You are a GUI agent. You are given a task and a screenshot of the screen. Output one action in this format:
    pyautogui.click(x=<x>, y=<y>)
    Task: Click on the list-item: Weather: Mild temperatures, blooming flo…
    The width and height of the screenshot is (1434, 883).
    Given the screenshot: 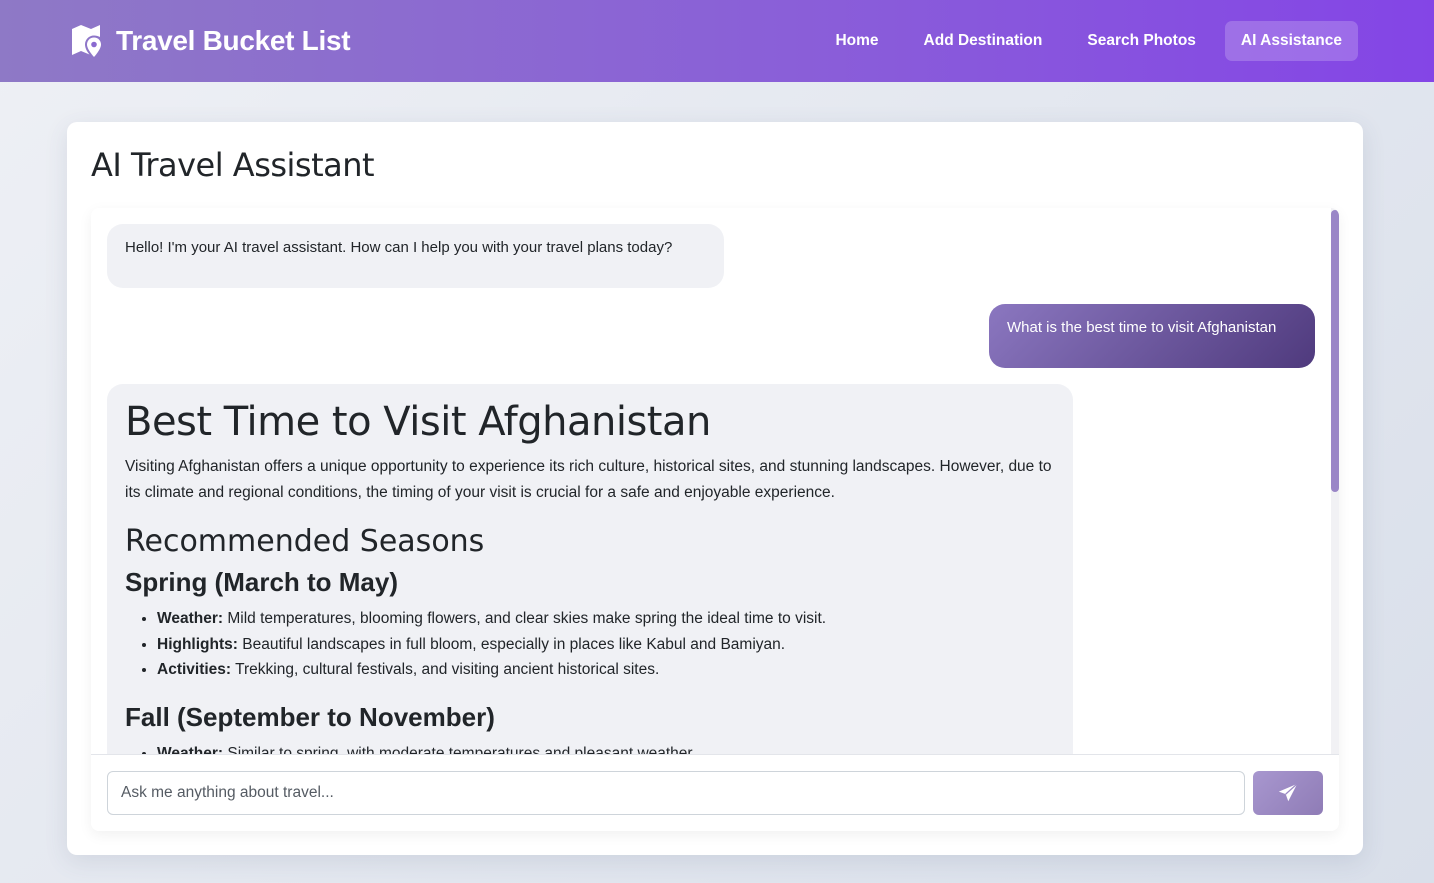 What is the action you would take?
    pyautogui.click(x=606, y=619)
    